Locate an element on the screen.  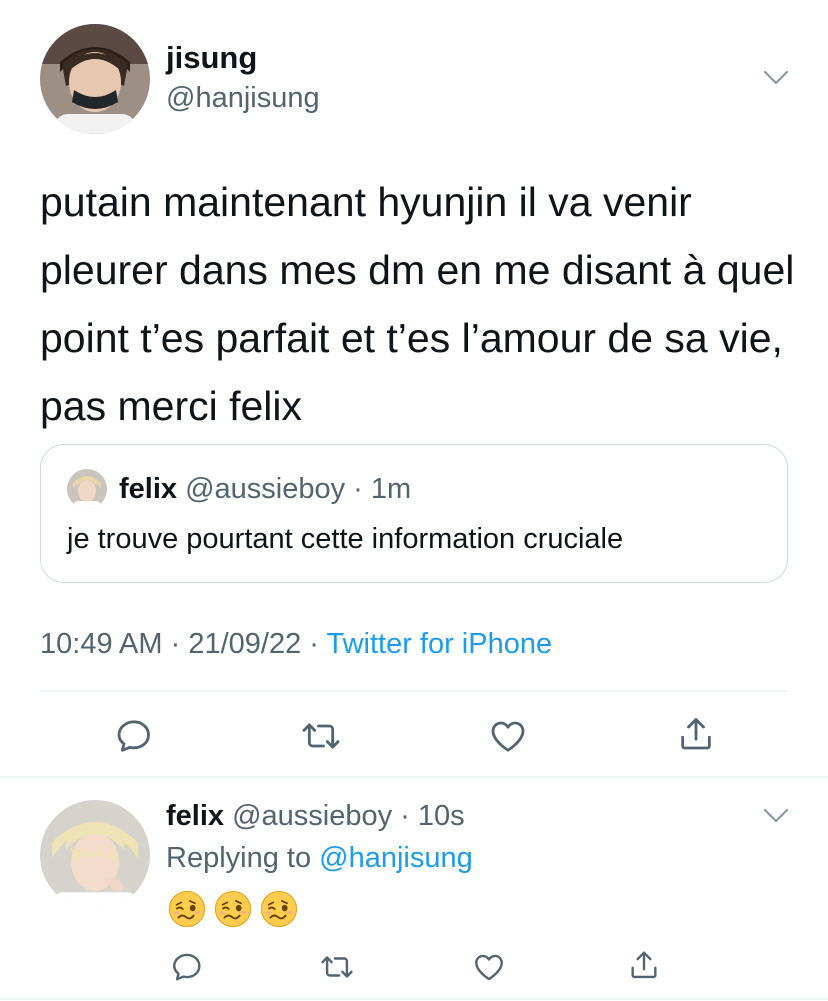
reply-time: 10s is located at coordinates (441, 816).